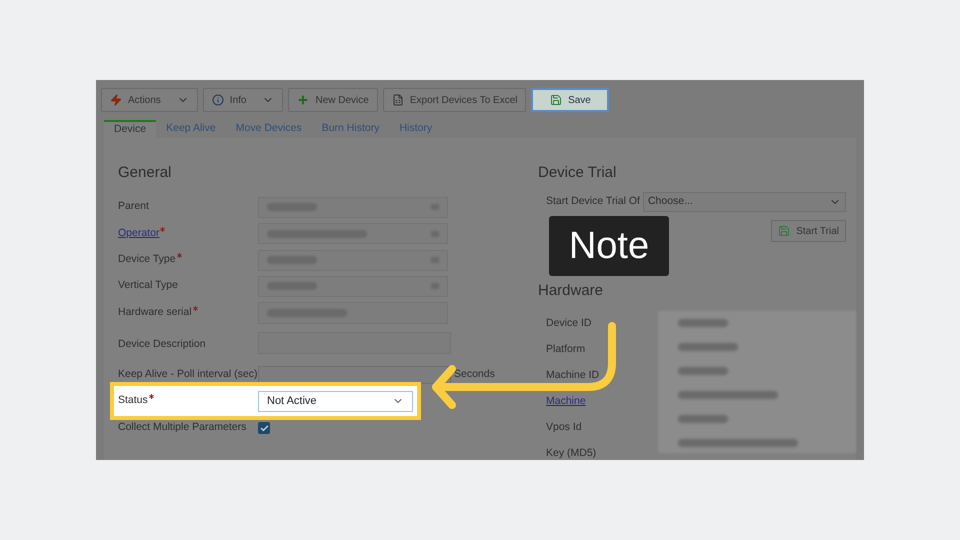  Describe the element at coordinates (564, 427) in the screenshot. I see `field-label: Vpos Id` at that location.